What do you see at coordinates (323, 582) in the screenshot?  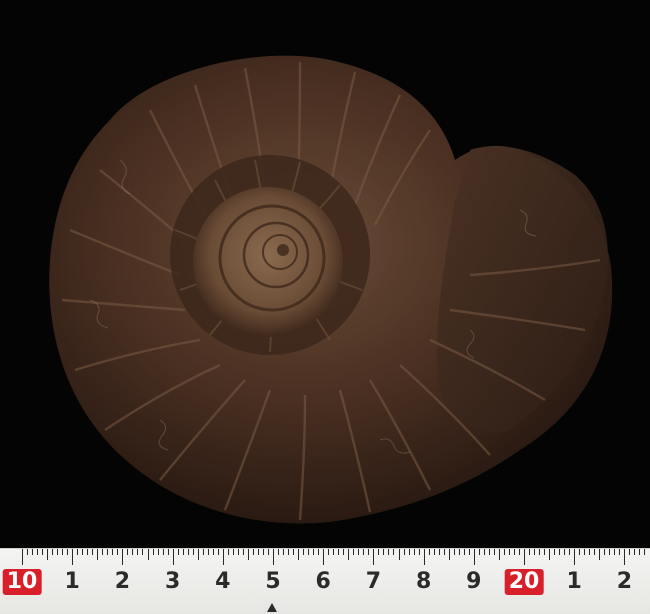 I see `ruler-label: 6` at bounding box center [323, 582].